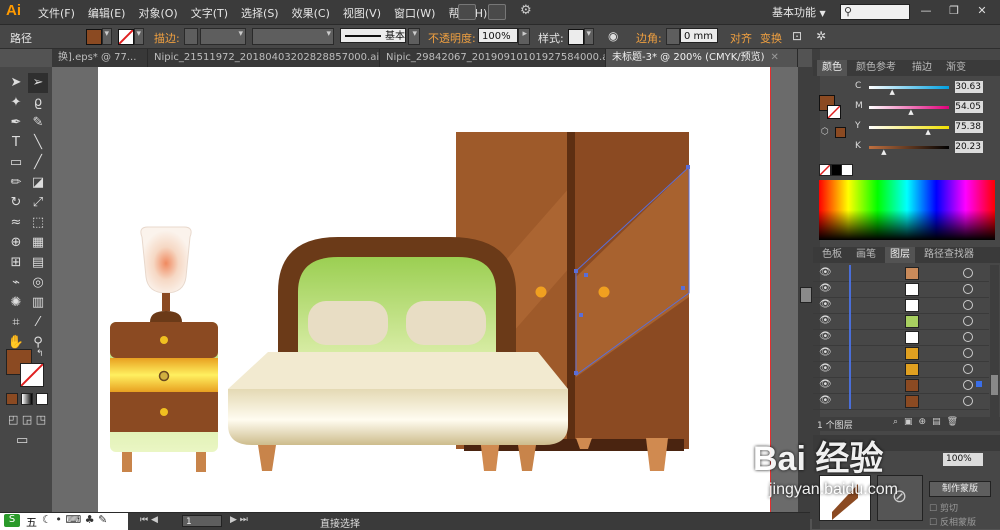 The width and height of the screenshot is (1000, 530). What do you see at coordinates (775, 57) in the screenshot?
I see `close-tab-icon: ✕` at bounding box center [775, 57].